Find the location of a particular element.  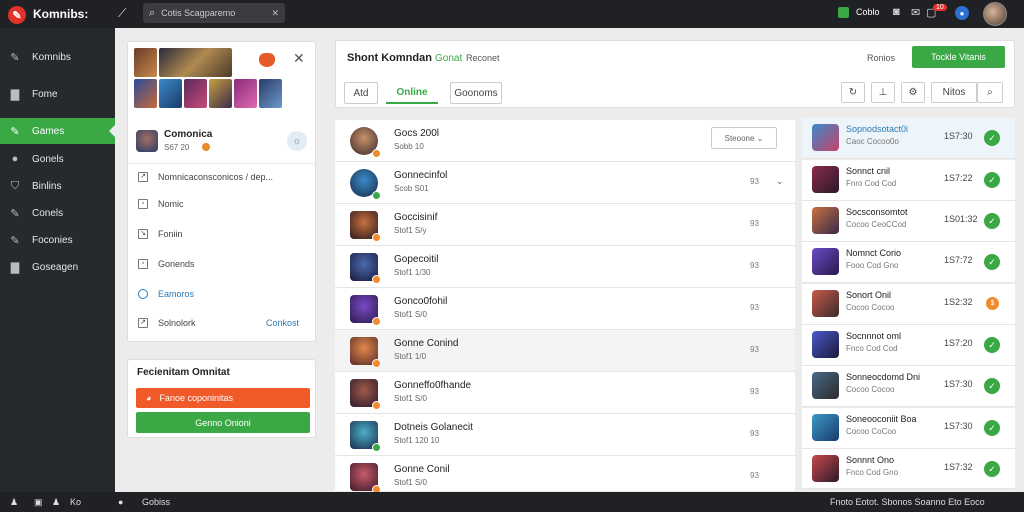

request-time: 1S7:22 is located at coordinates (958, 178).